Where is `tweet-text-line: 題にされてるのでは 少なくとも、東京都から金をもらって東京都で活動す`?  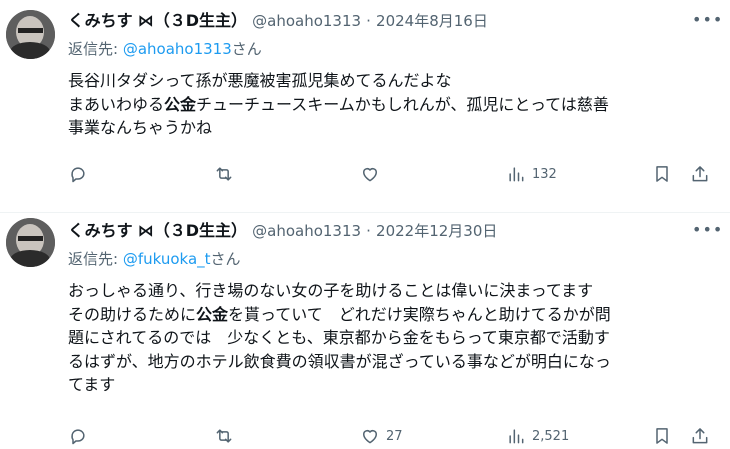
tweet-text-line: 題にされてるのでは 少なくとも、東京都から金をもらって東京都で活動す is located at coordinates (339, 337).